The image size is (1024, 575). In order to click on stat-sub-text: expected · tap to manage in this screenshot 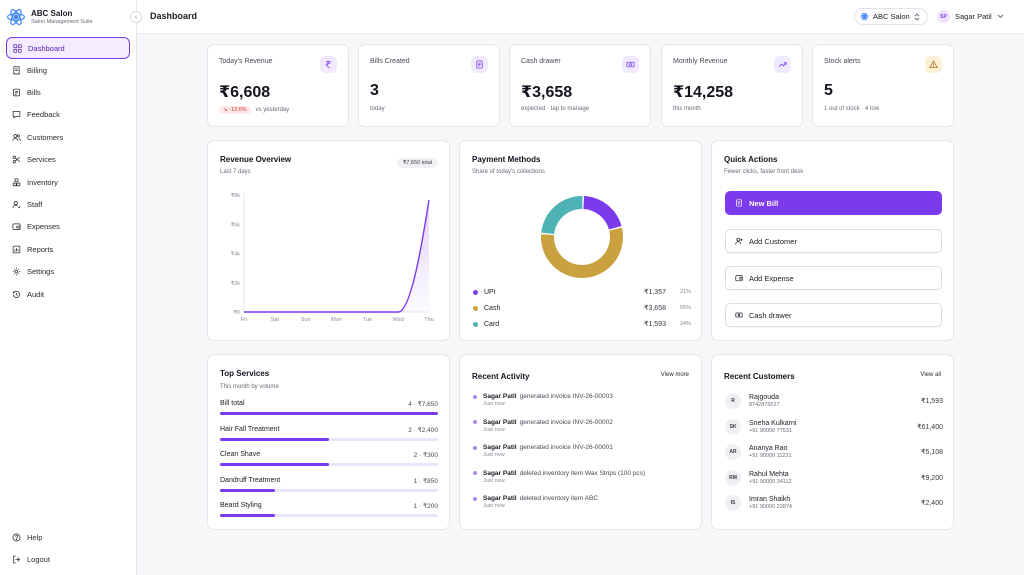, I will do `click(555, 109)`.